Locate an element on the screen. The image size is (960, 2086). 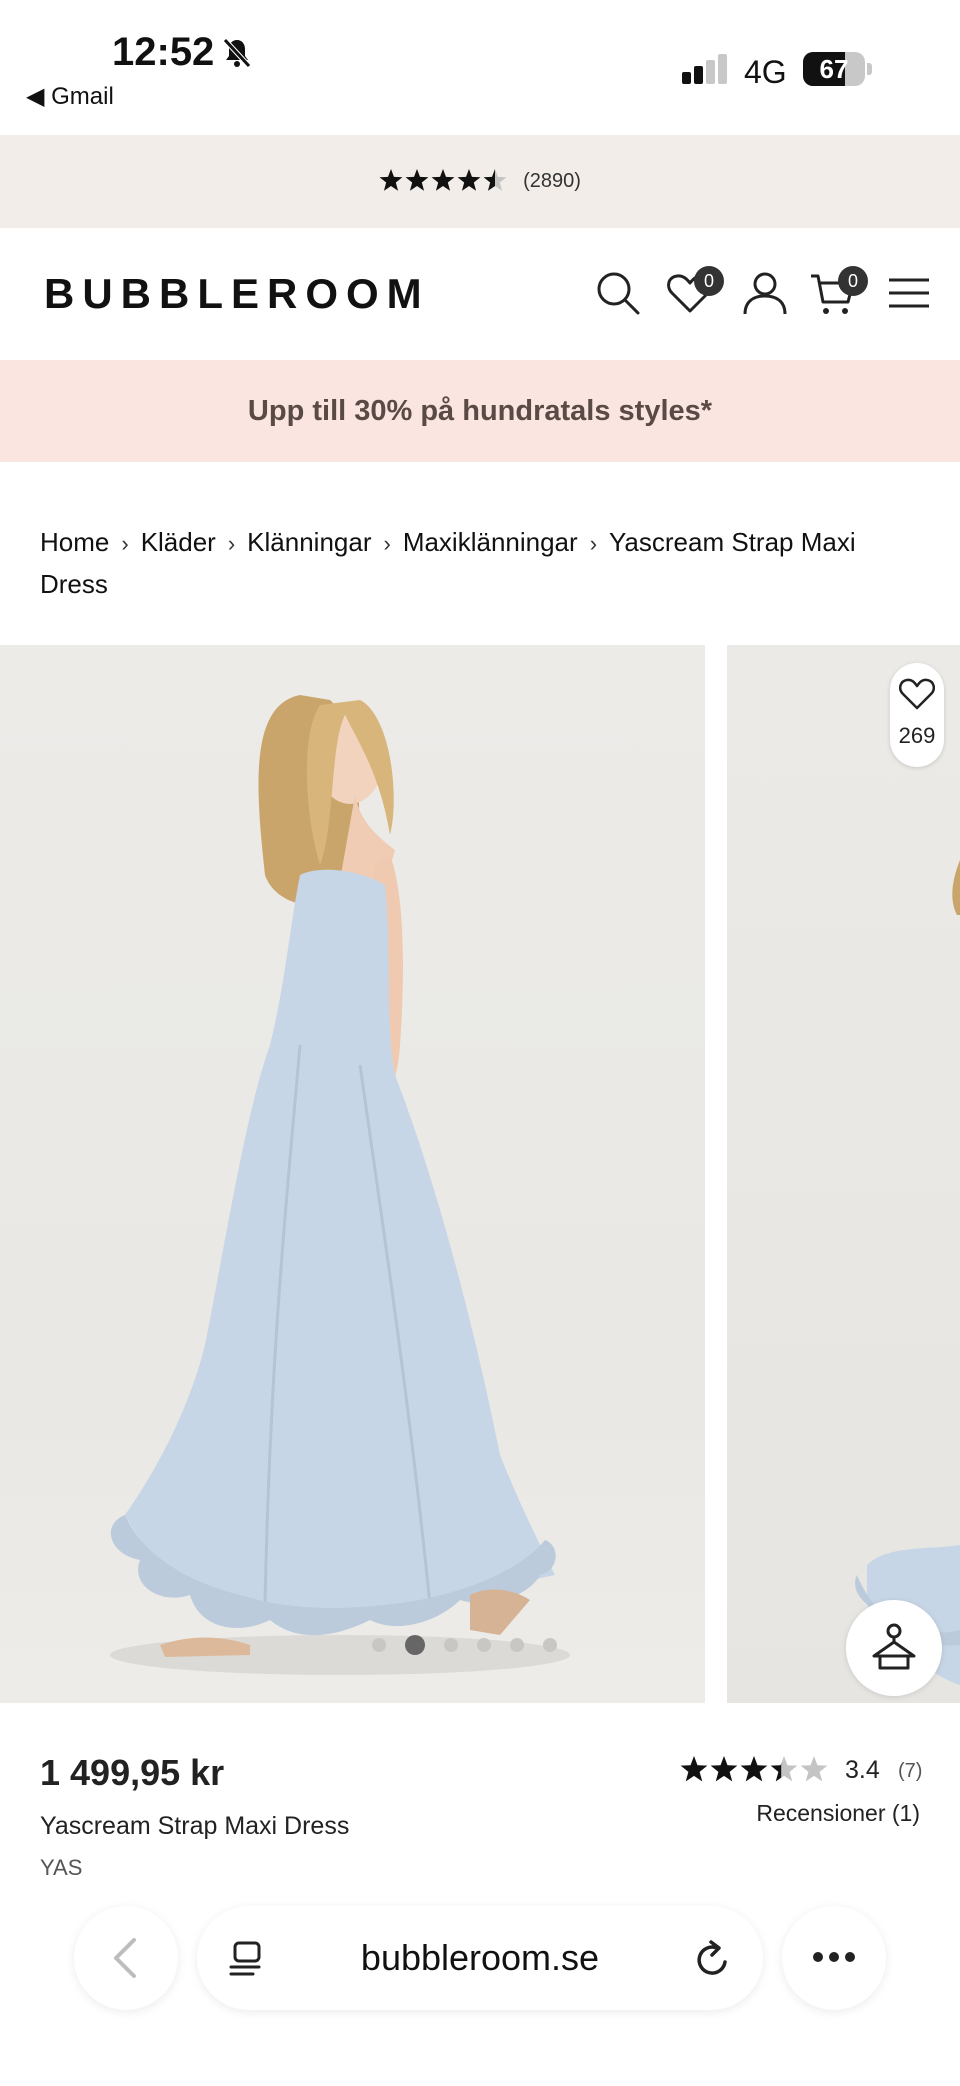
account-icon is located at coordinates (765, 293).